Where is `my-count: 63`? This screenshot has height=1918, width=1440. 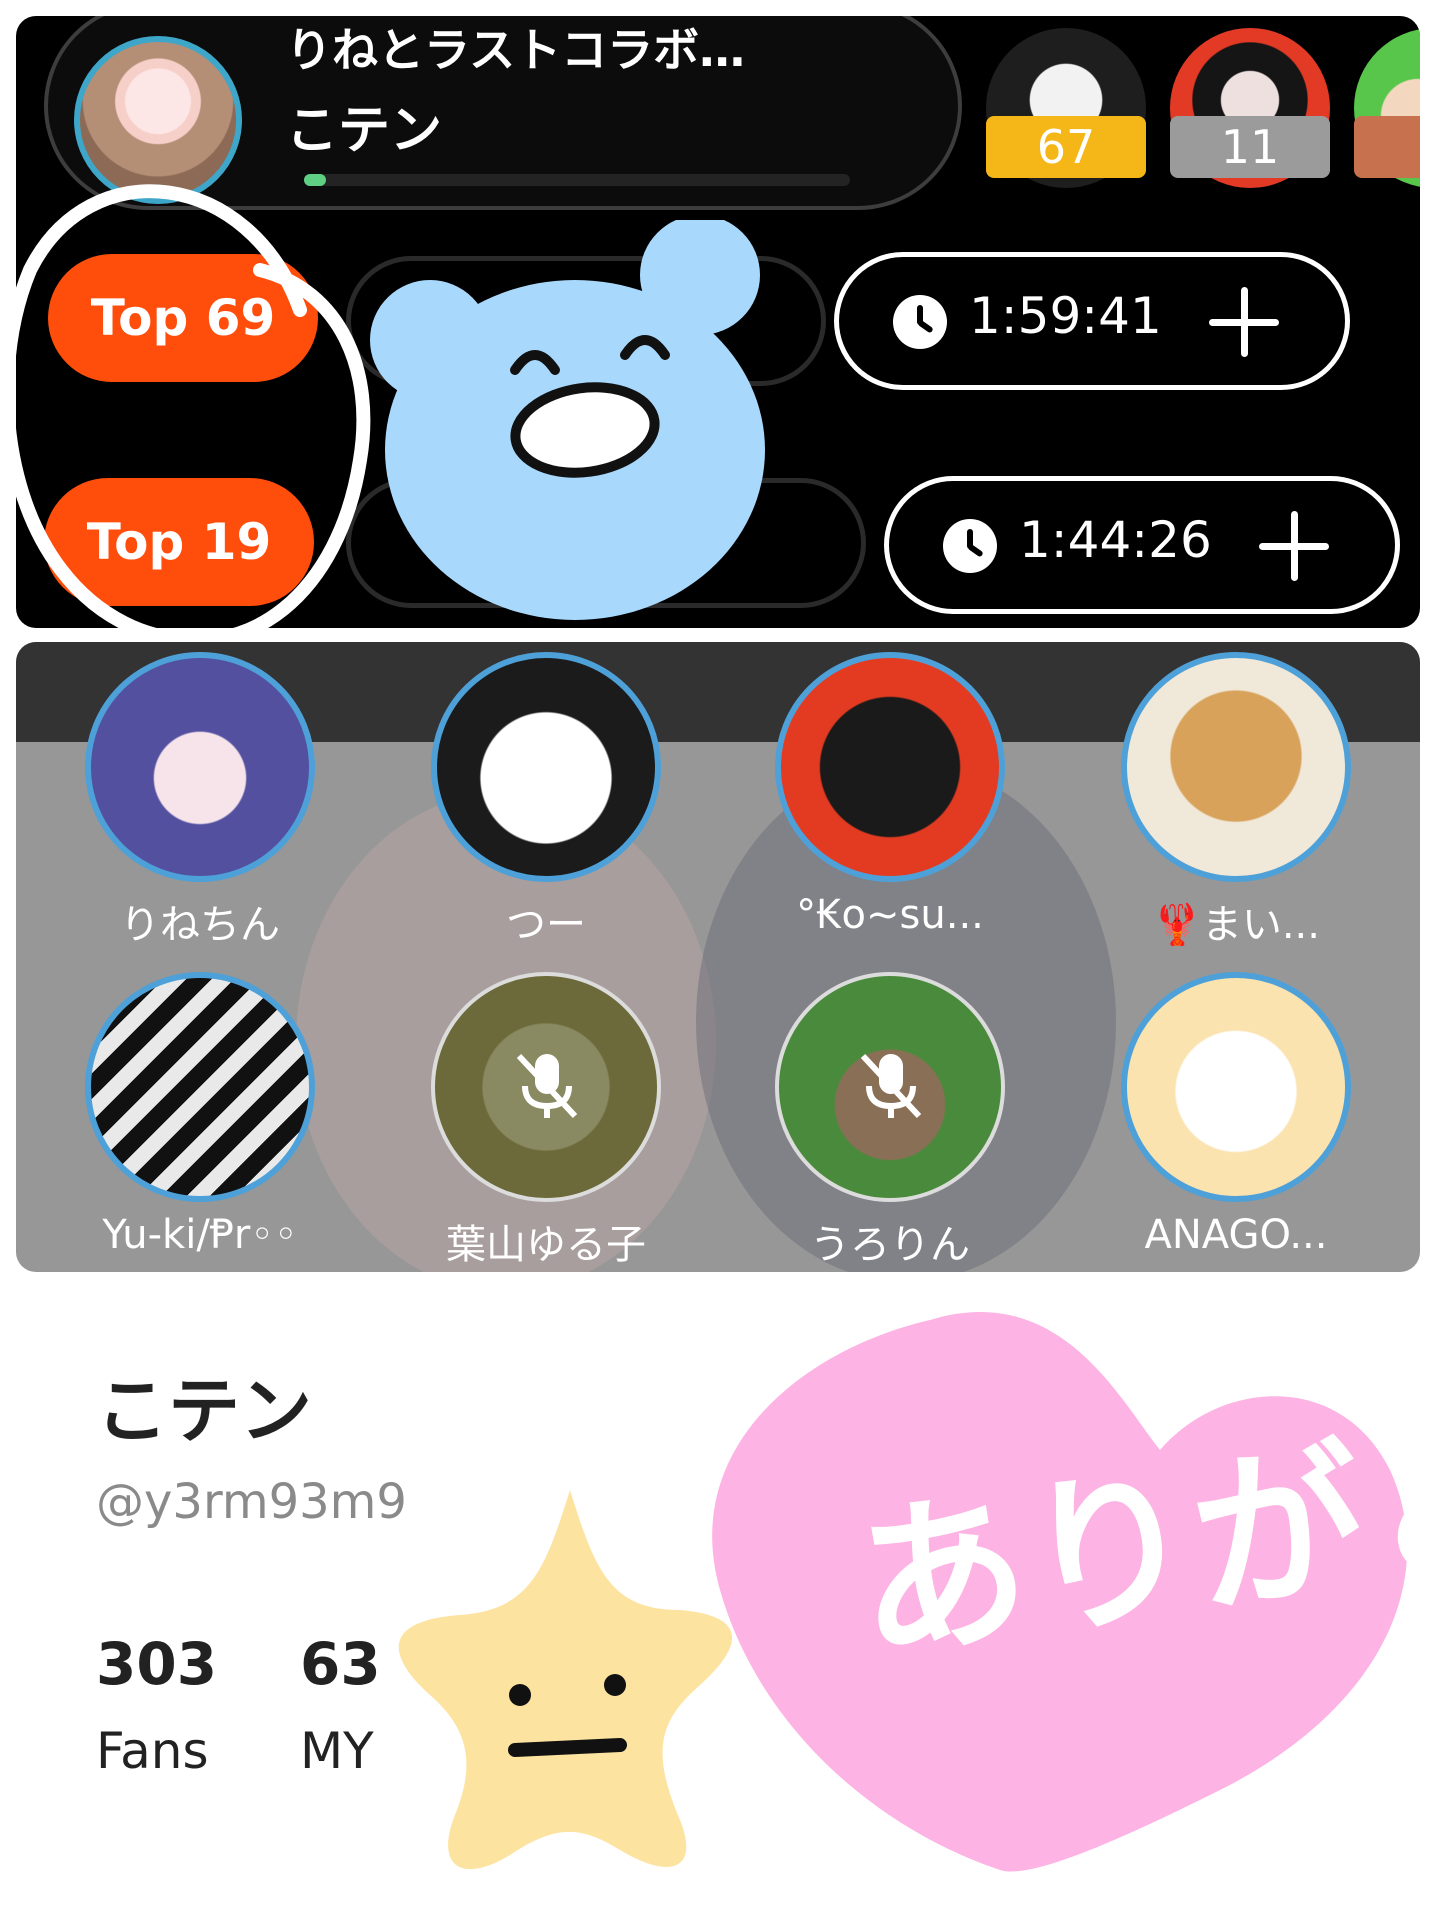
my-count: 63 is located at coordinates (340, 1664).